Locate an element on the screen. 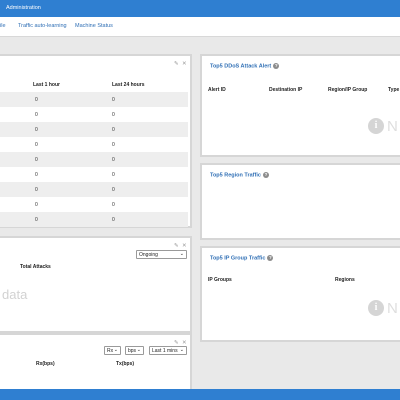 This screenshot has height=400, width=400. top-bar: Administration is located at coordinates (200, 8).